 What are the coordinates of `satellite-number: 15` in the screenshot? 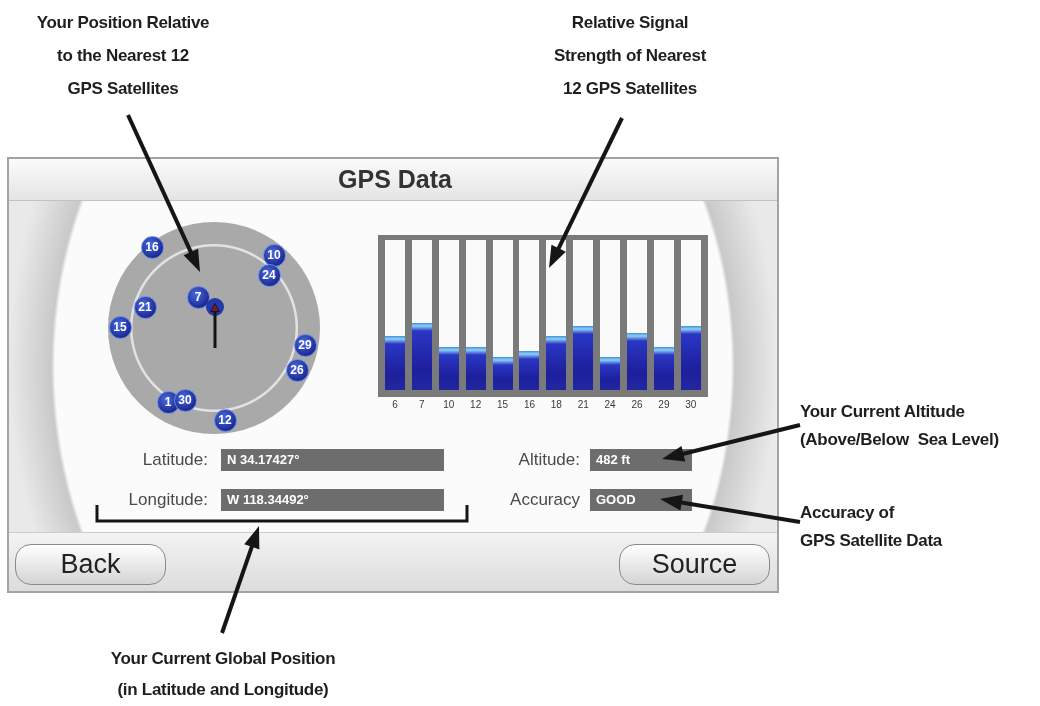 It's located at (503, 405).